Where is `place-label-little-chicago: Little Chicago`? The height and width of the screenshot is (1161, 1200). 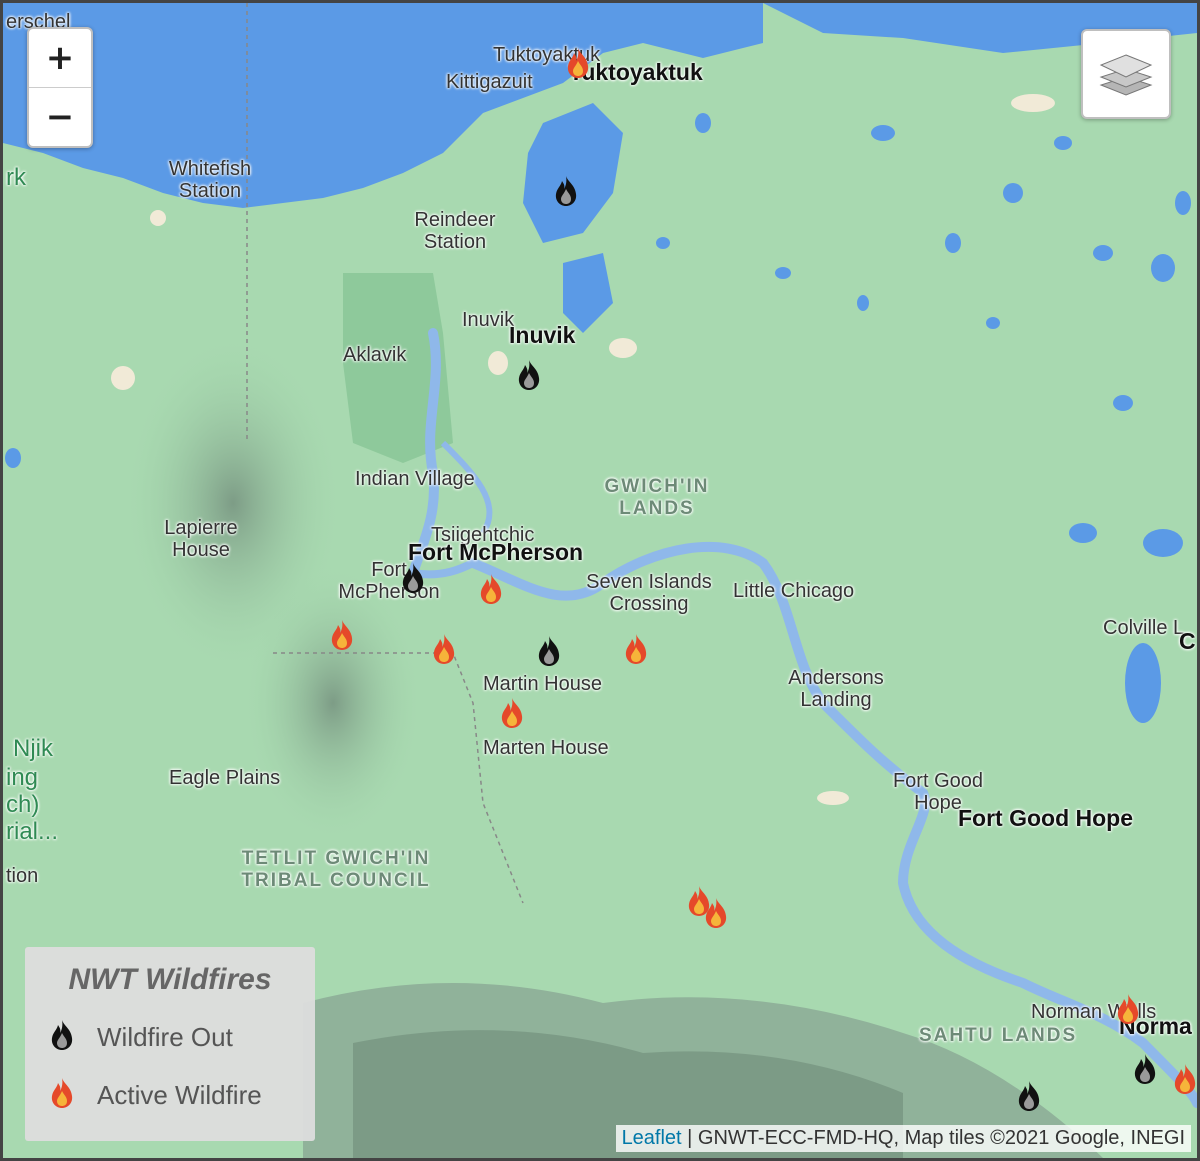 place-label-little-chicago: Little Chicago is located at coordinates (794, 591).